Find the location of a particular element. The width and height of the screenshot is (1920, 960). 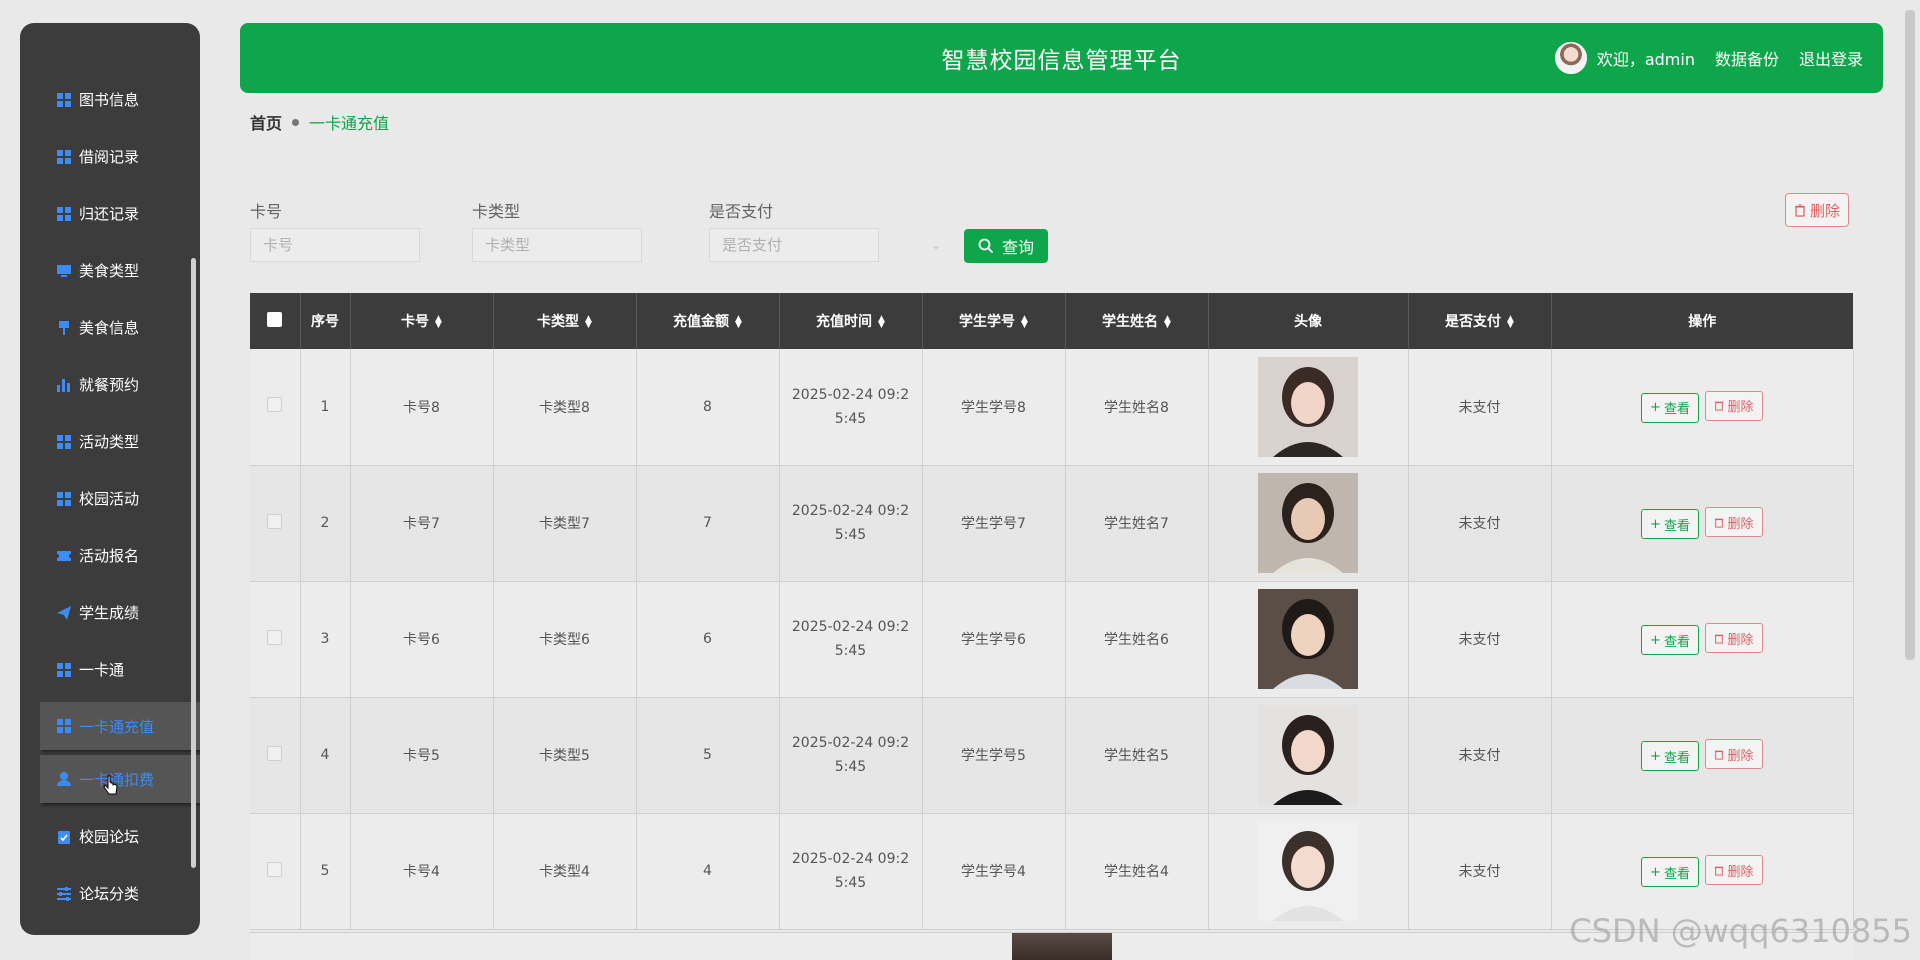

plus-icon: + is located at coordinates (1655, 408).